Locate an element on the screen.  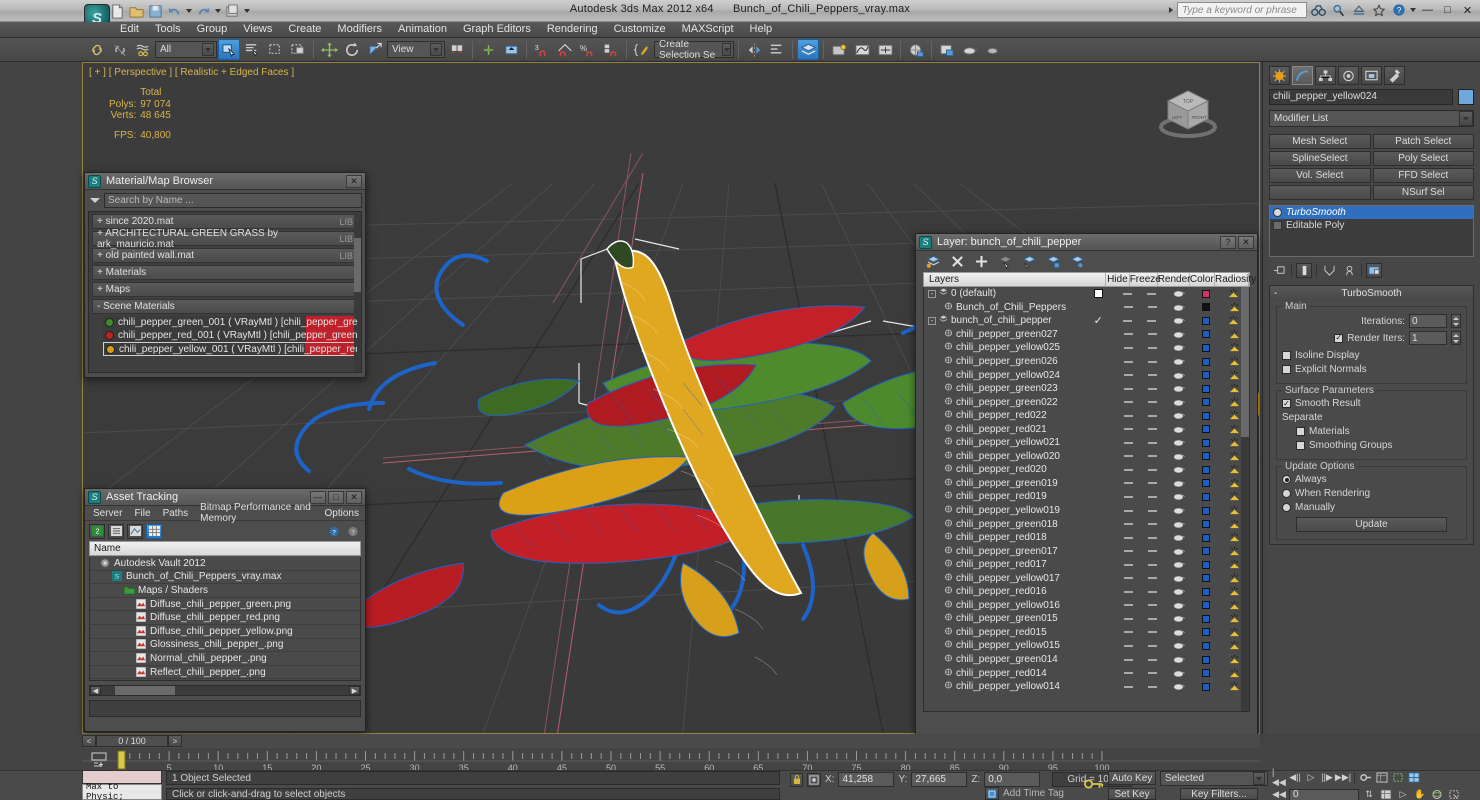
iterations-spinner is located at coordinates (1456, 321).